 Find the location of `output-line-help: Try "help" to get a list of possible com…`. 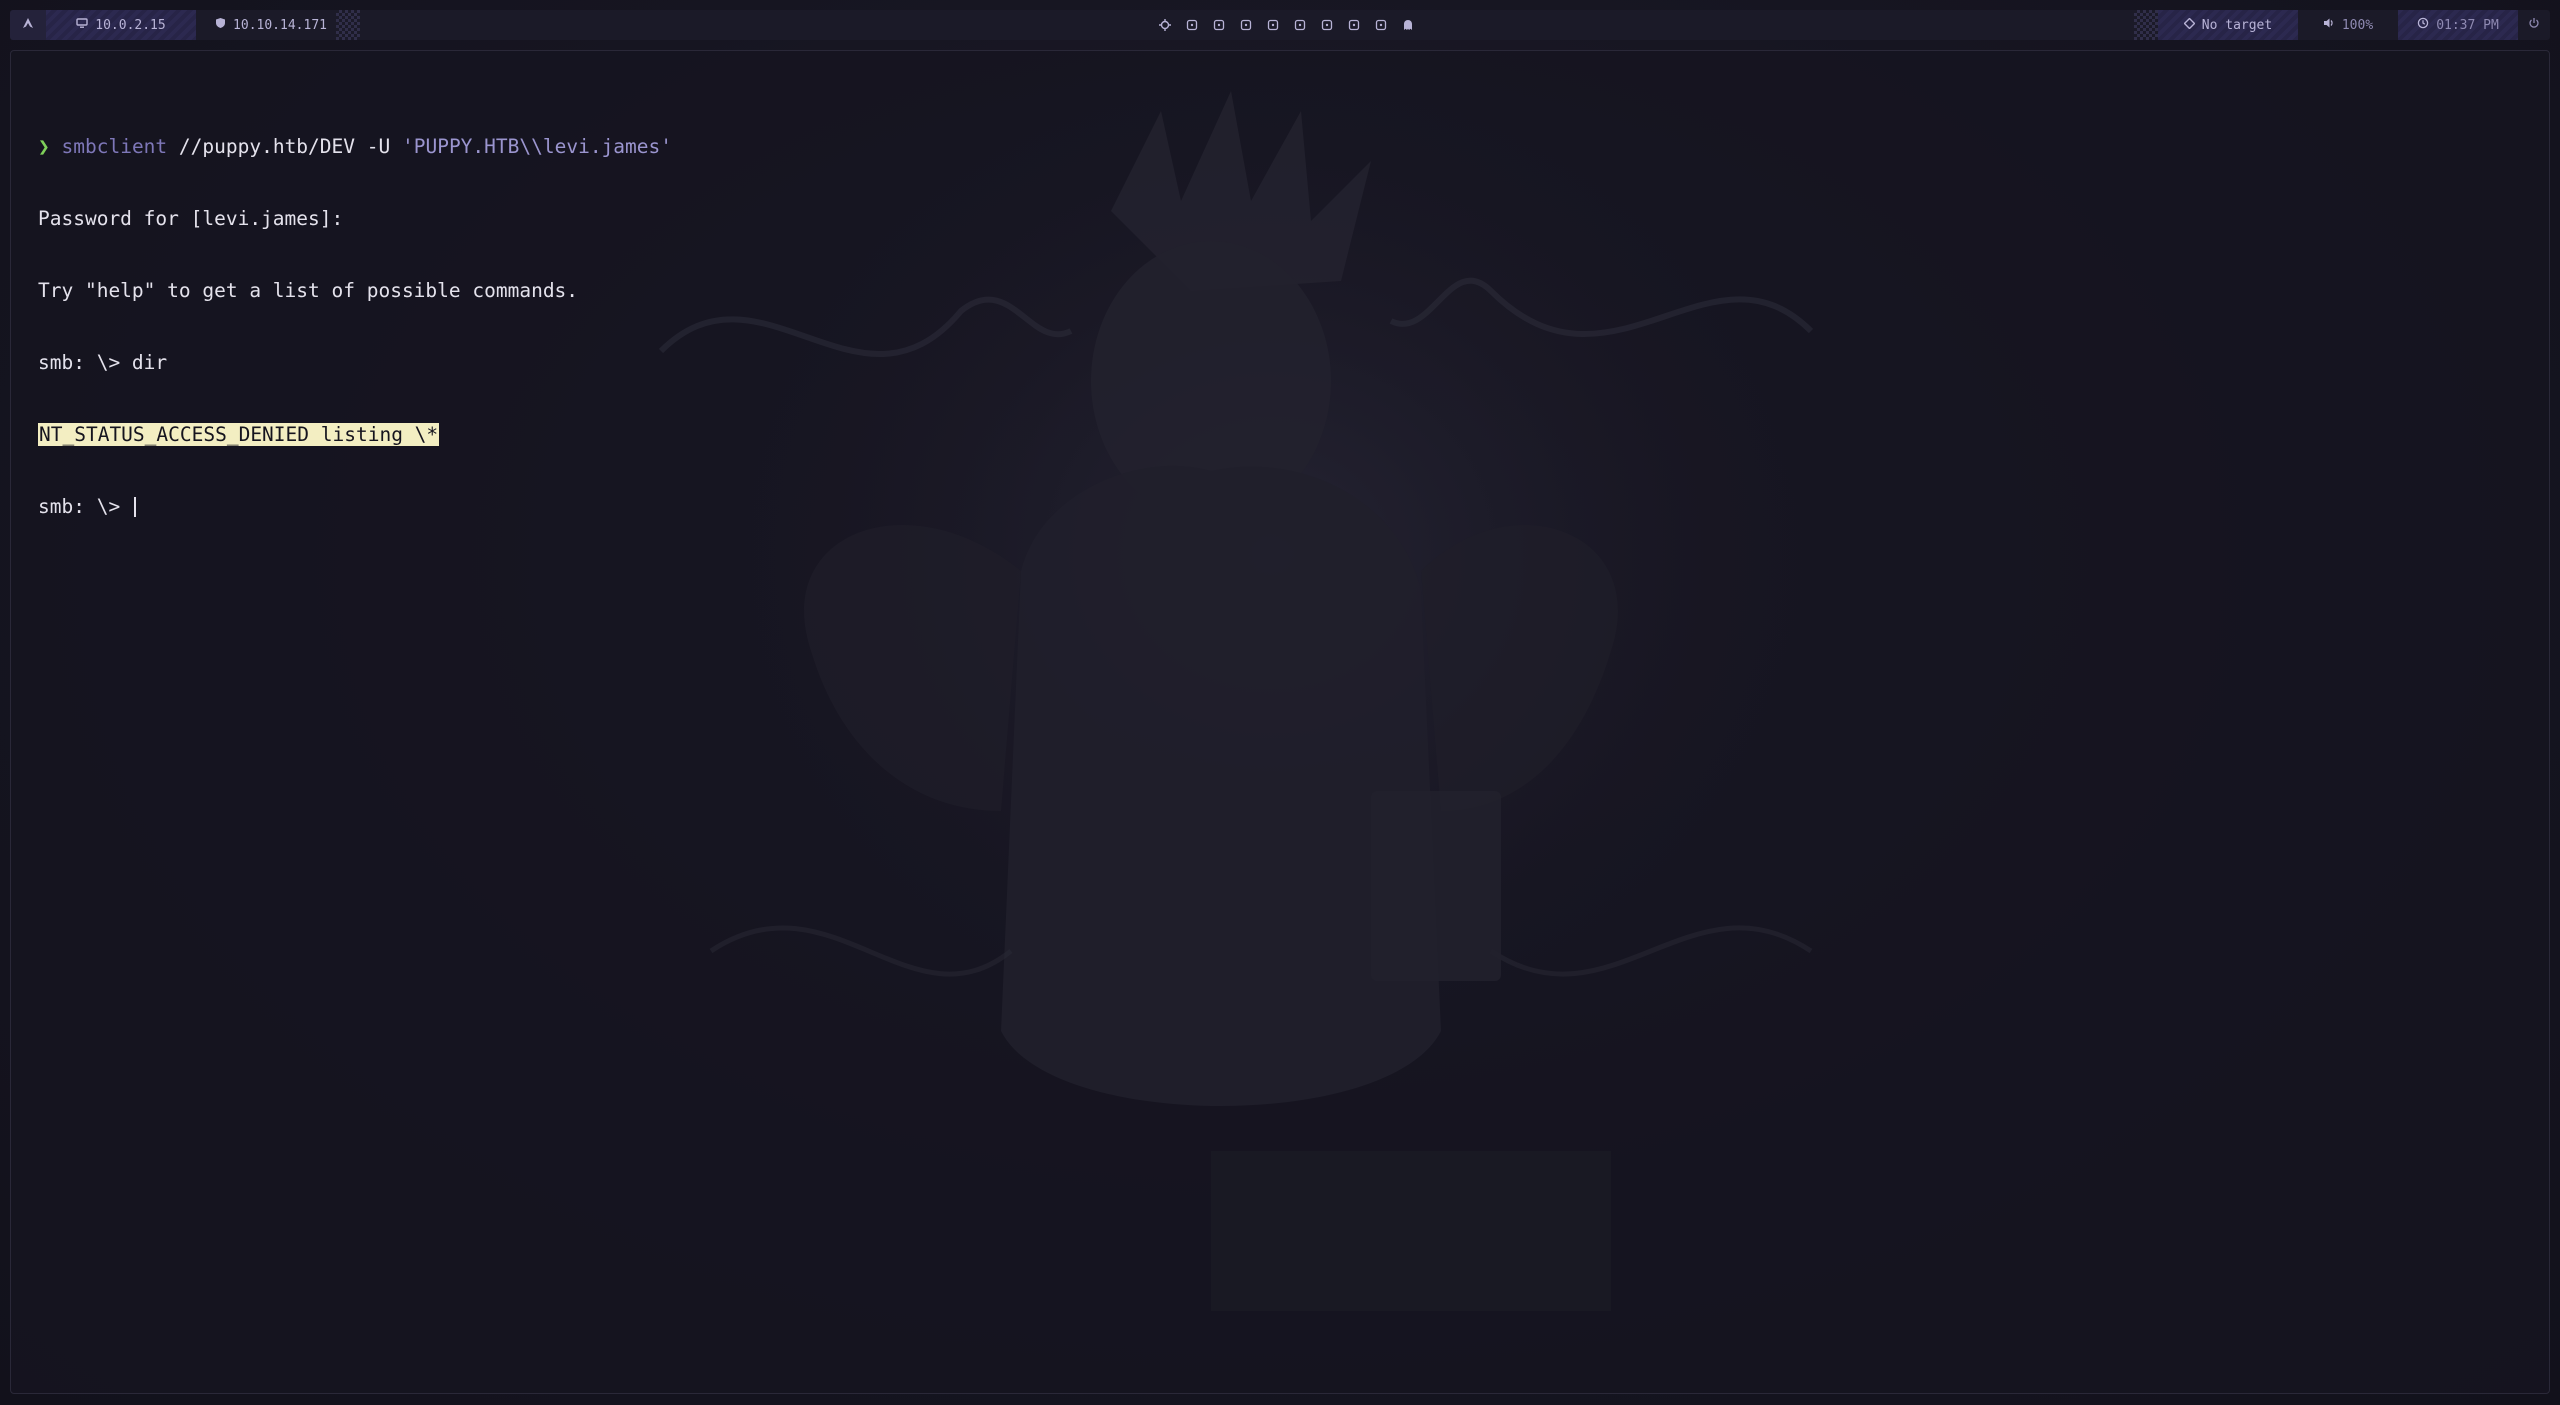

output-line-help: Try "help" to get a list of possible com… is located at coordinates (308, 290).